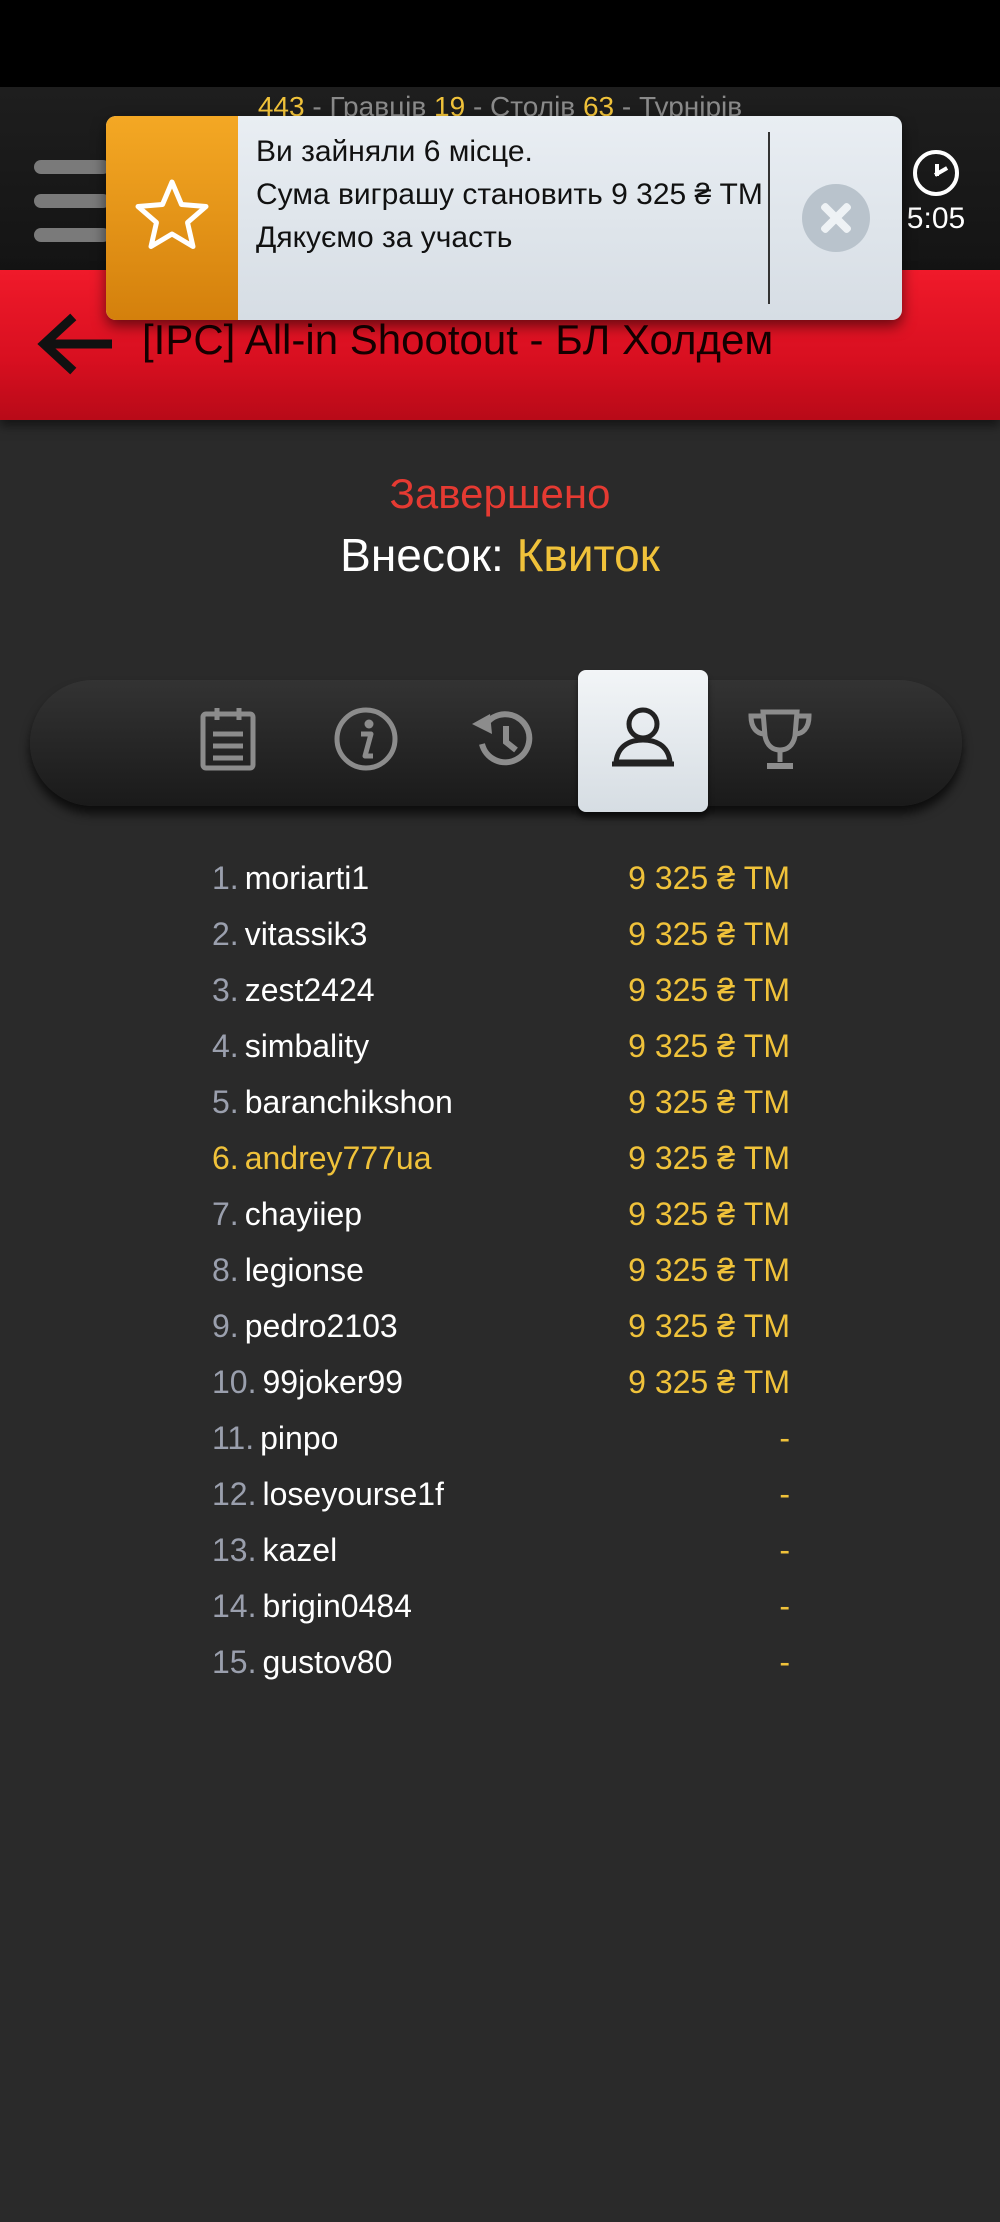  What do you see at coordinates (501, 1606) in the screenshot?
I see `player-row: 14. brigin0484 -` at bounding box center [501, 1606].